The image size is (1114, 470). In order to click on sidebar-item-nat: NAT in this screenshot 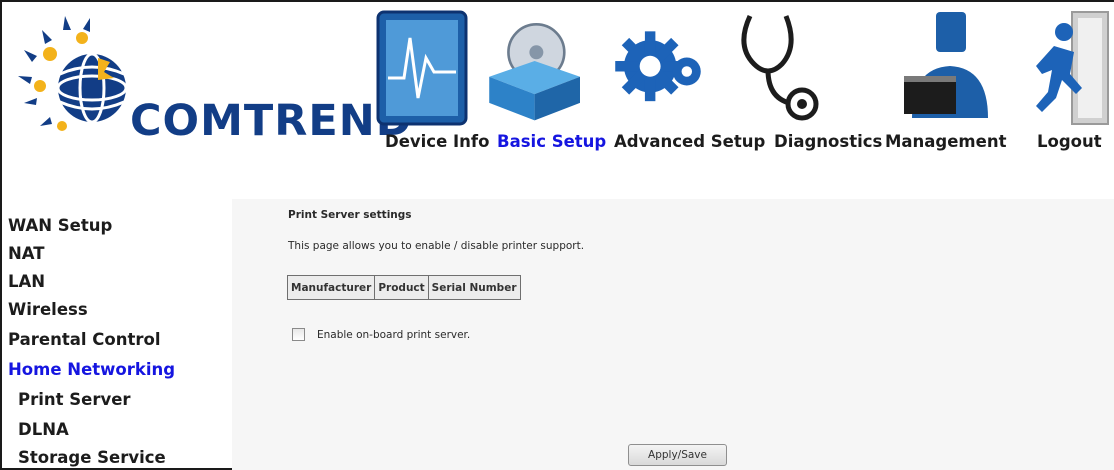, I will do `click(26, 253)`.